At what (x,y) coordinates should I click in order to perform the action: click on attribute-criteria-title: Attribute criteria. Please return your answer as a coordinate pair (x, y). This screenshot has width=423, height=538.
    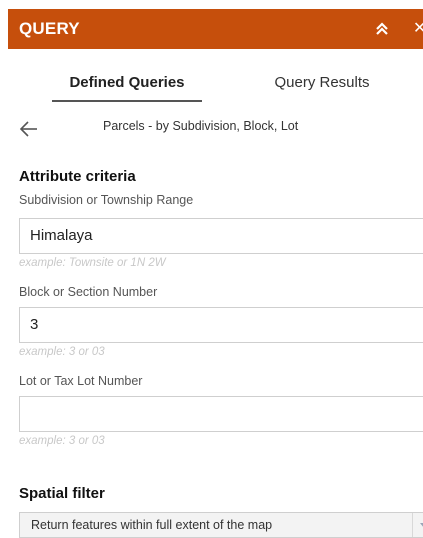
    Looking at the image, I should click on (77, 176).